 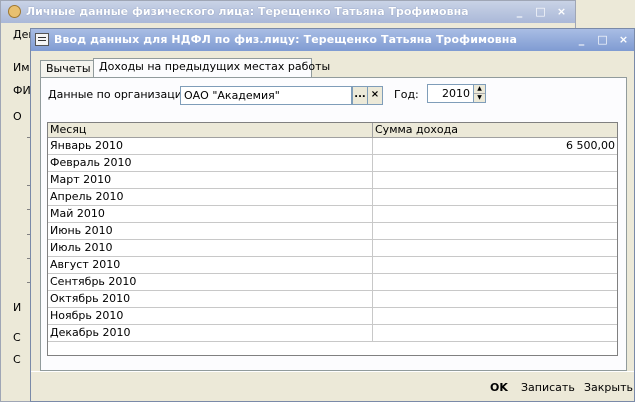 What do you see at coordinates (21, 67) in the screenshot?
I see `bg-label-name: Им` at bounding box center [21, 67].